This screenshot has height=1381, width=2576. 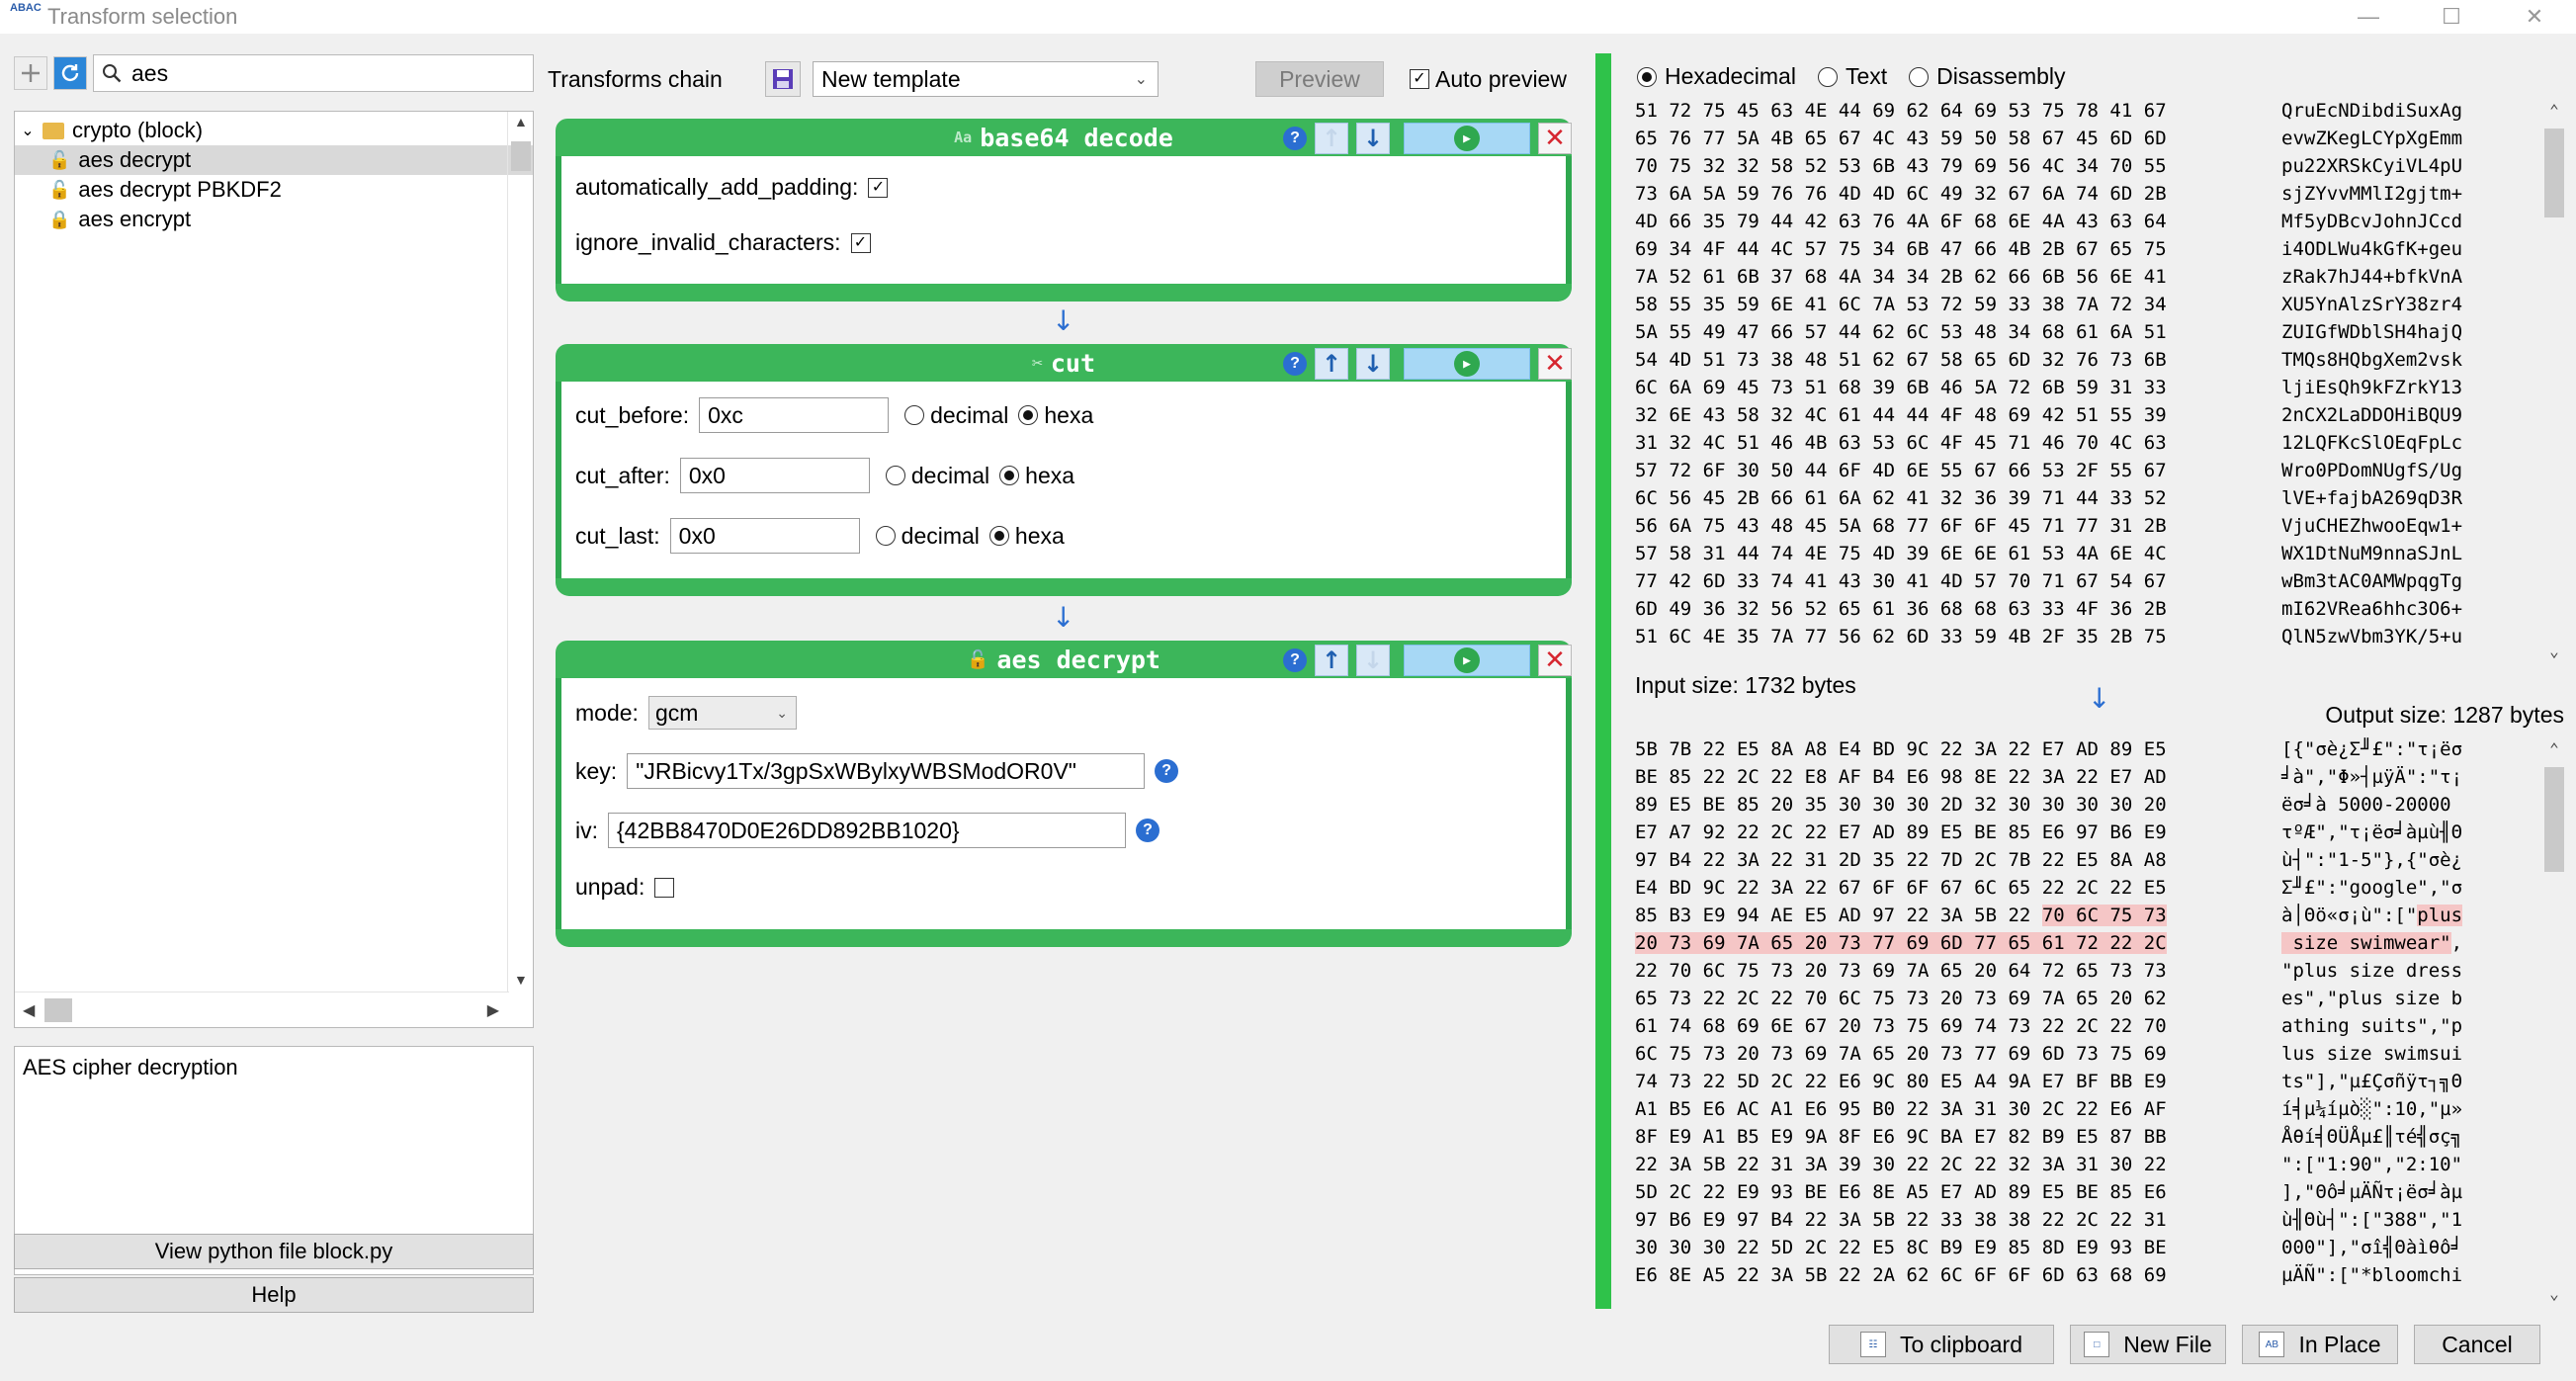 What do you see at coordinates (664, 888) in the screenshot?
I see `unpad-checkbox` at bounding box center [664, 888].